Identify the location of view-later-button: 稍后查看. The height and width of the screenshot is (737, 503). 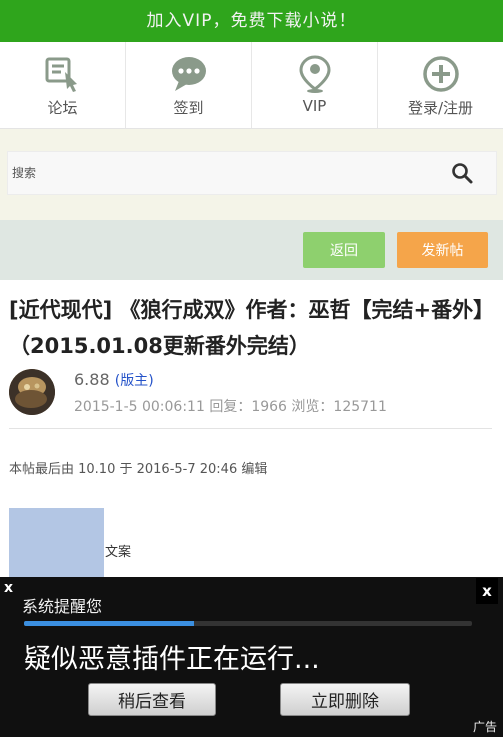
(152, 699).